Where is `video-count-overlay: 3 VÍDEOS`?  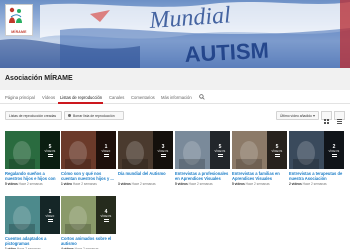 video-count-overlay: 3 VÍDEOS is located at coordinates (163, 150).